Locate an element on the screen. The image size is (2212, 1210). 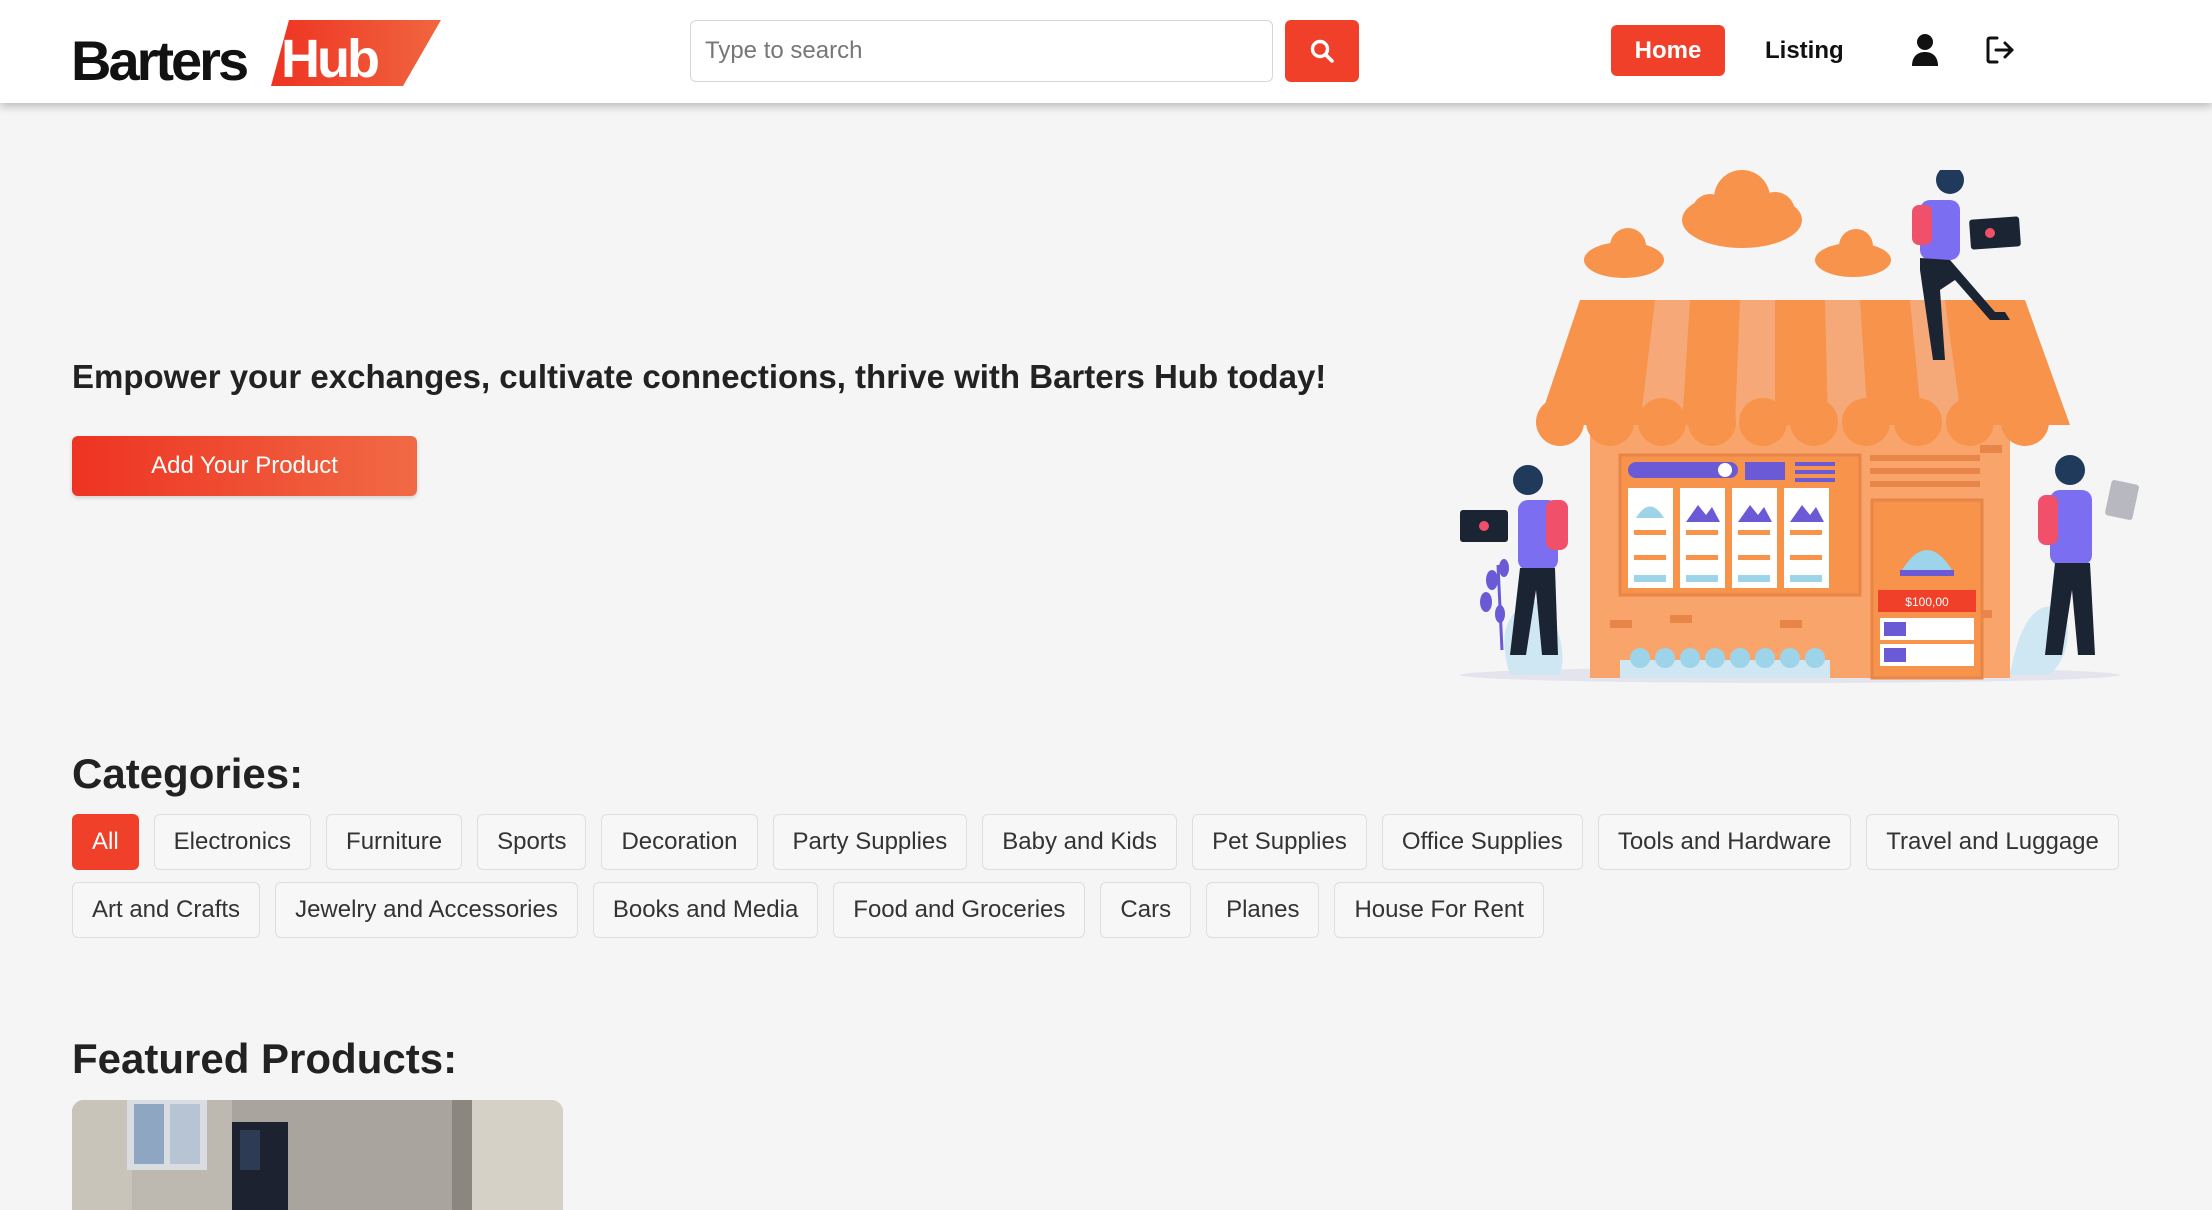
category-chip-tools-and-hardware: Tools and Hardware is located at coordinates (1724, 842).